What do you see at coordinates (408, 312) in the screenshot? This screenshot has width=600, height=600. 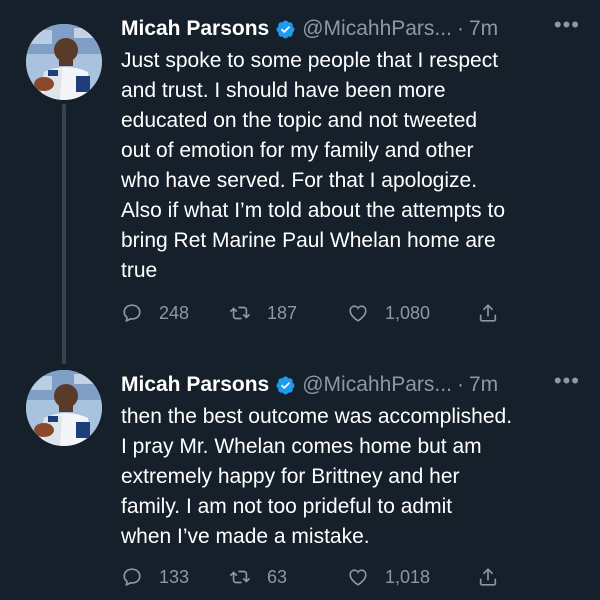 I see `like-count: 1,080` at bounding box center [408, 312].